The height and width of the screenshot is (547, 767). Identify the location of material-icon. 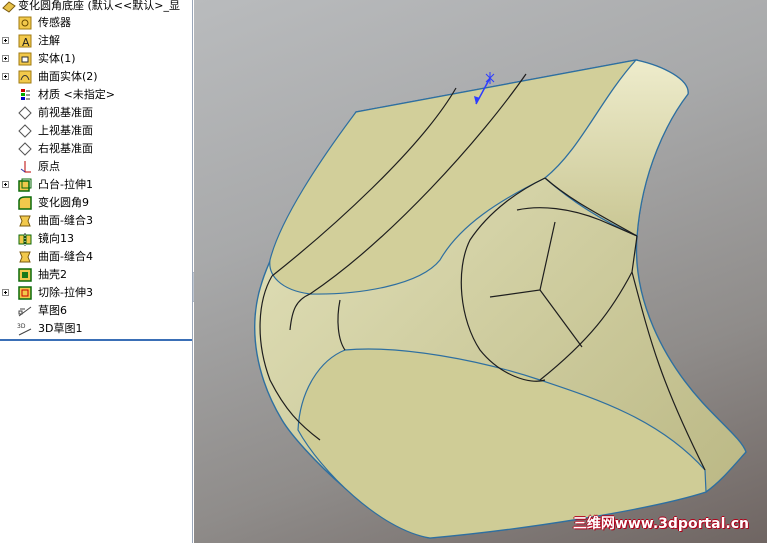
(25, 94).